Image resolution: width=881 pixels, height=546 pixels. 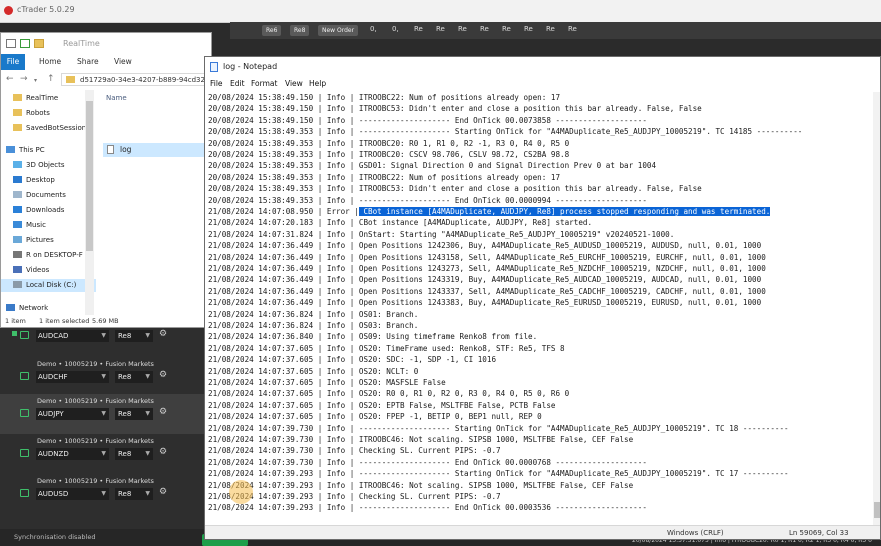 I want to click on back-arrow-icon: ←, so click(x=10, y=79).